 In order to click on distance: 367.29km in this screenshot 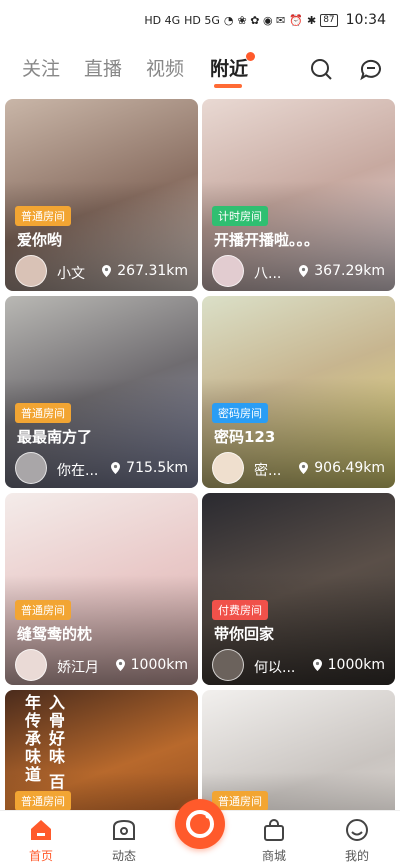, I will do `click(342, 271)`.